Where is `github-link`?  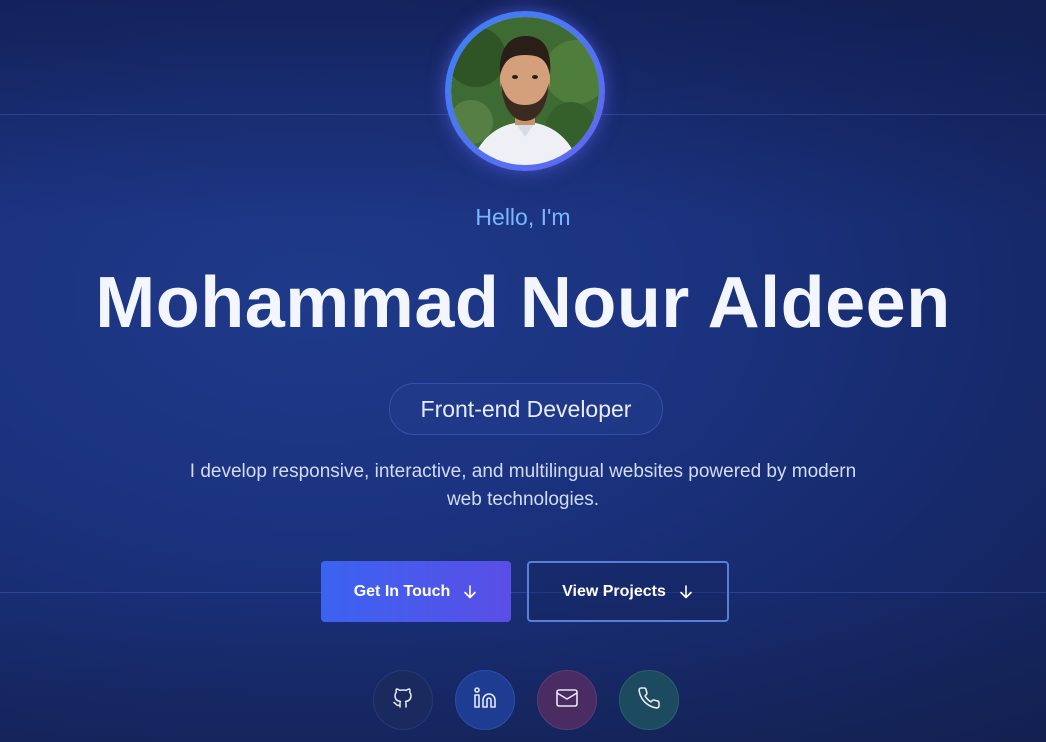 github-link is located at coordinates (403, 700).